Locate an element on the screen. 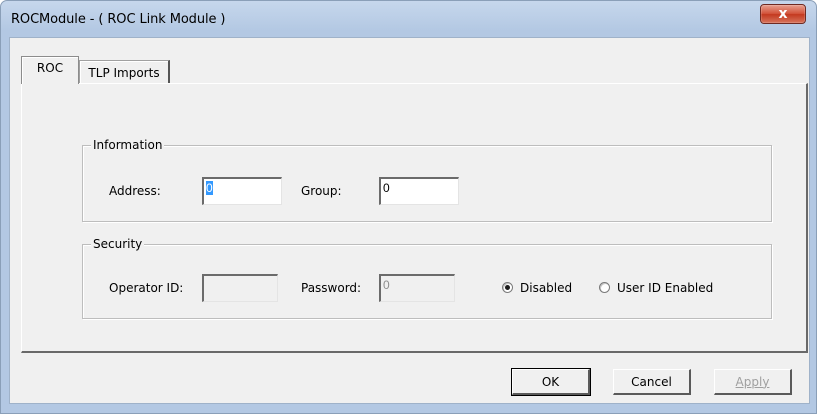 The width and height of the screenshot is (817, 414). user-id-enabled-radio-label: User ID Enabled is located at coordinates (665, 288).